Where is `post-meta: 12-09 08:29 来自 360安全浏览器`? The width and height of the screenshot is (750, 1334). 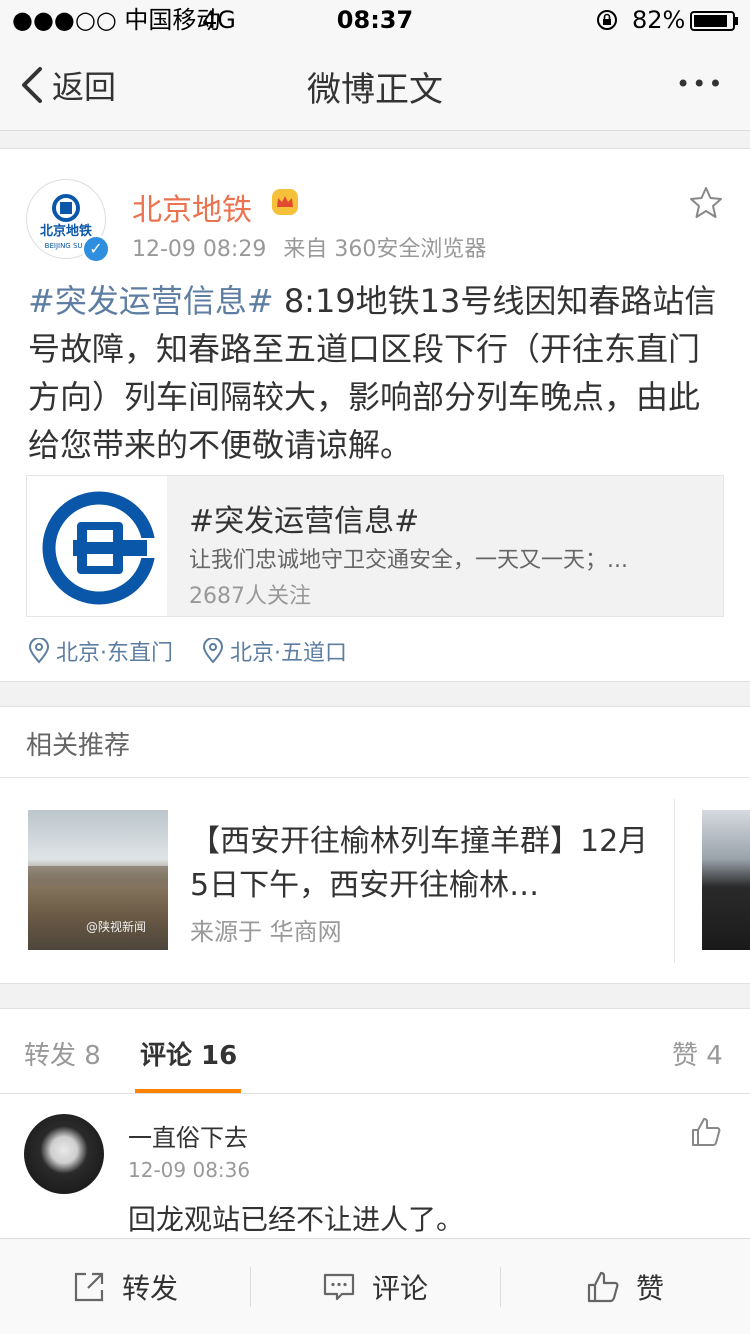 post-meta: 12-09 08:29 来自 360安全浏览器 is located at coordinates (309, 247).